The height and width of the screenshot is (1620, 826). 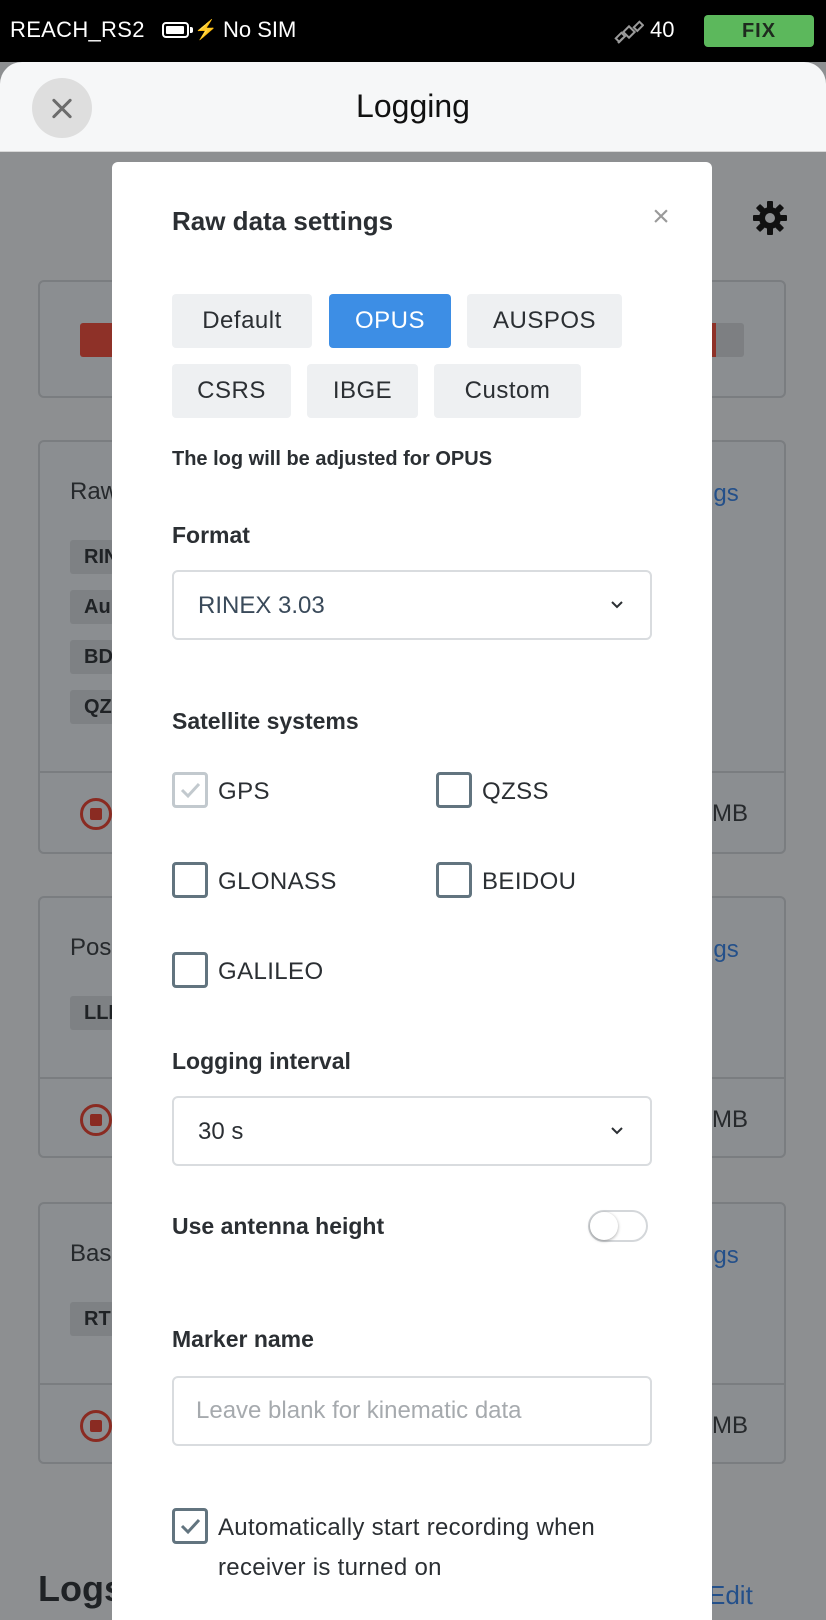 I want to click on edit-link: Edit, so click(x=730, y=1595).